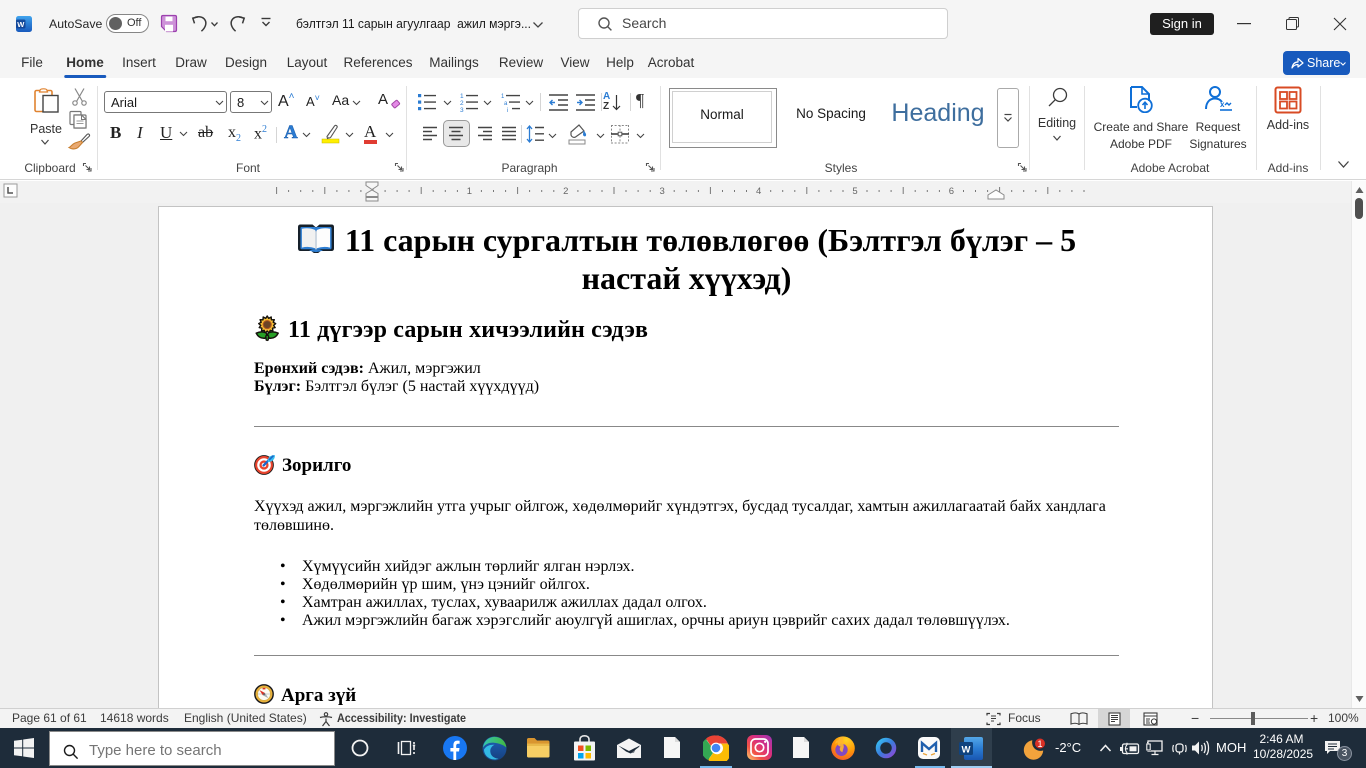 The image size is (1366, 768). What do you see at coordinates (854, 191) in the screenshot?
I see `svg-text: 5` at bounding box center [854, 191].